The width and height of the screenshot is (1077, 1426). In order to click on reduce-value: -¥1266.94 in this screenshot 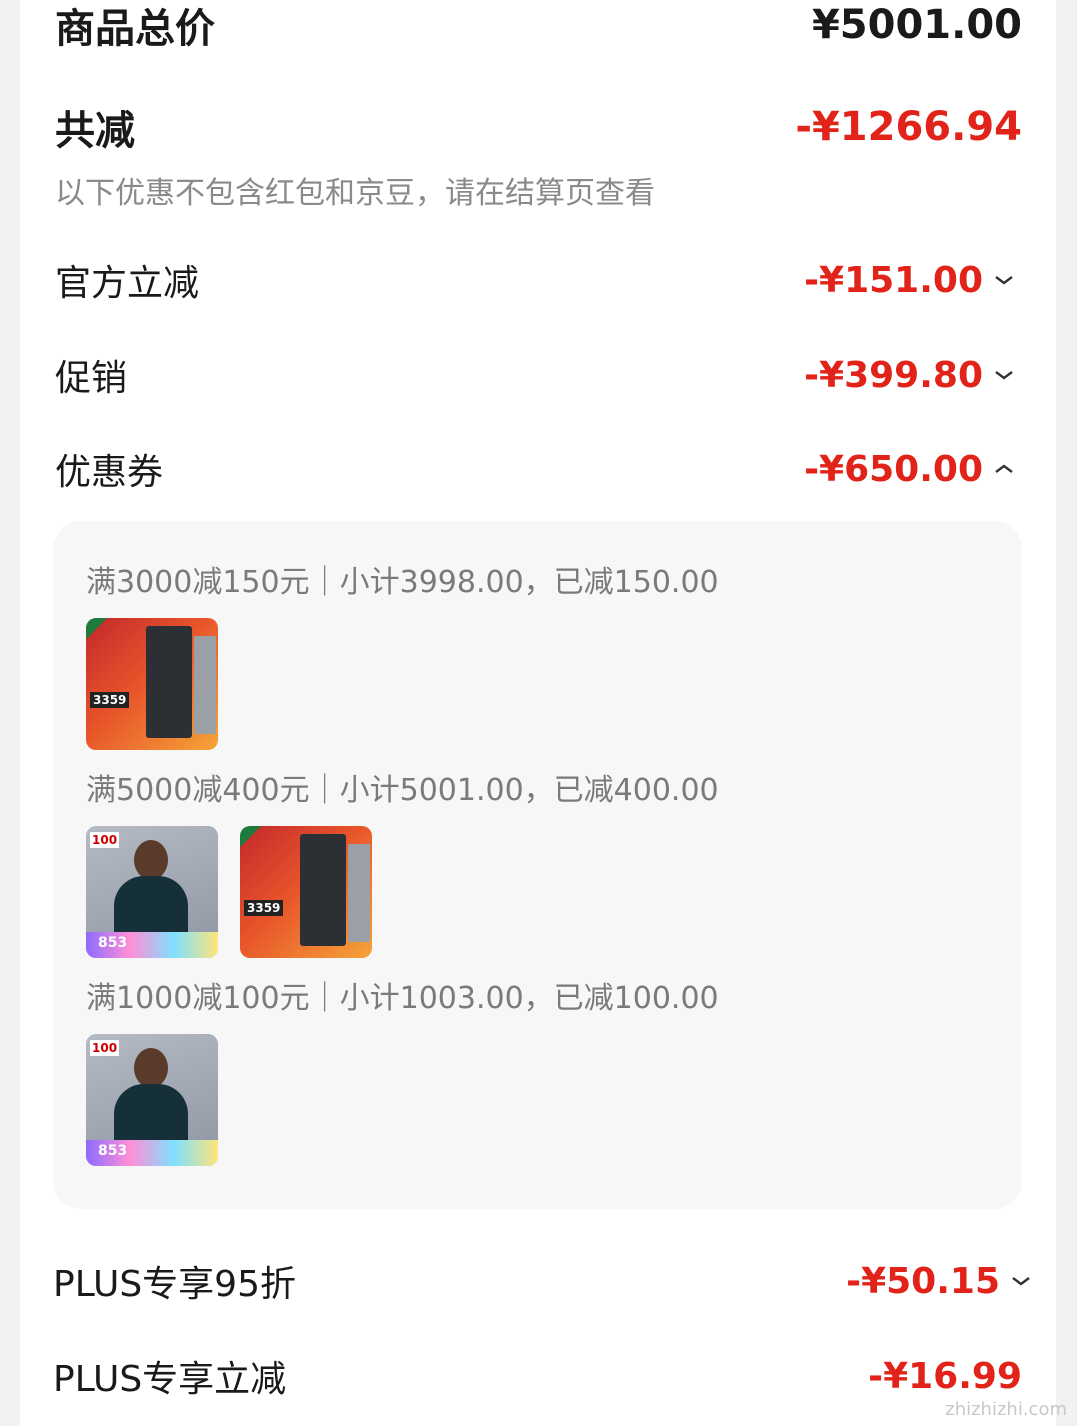, I will do `click(908, 127)`.